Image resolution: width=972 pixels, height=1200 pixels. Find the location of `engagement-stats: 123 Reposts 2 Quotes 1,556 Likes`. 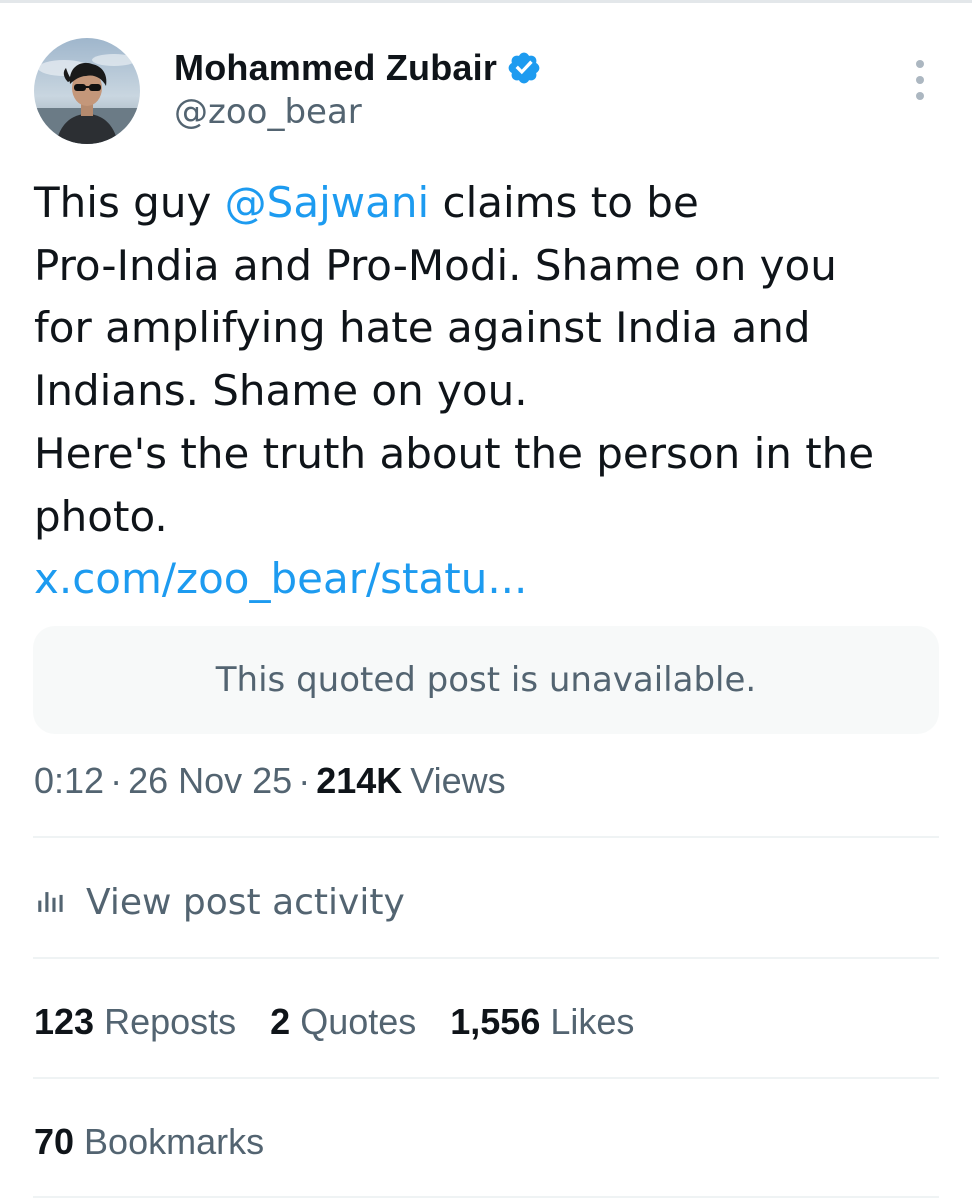

engagement-stats: 123 Reposts 2 Quotes 1,556 Likes is located at coordinates (351, 1022).